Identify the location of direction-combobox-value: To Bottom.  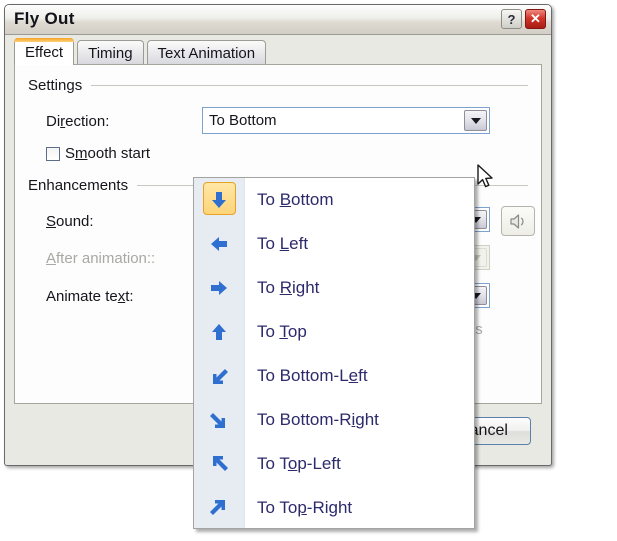
(243, 120).